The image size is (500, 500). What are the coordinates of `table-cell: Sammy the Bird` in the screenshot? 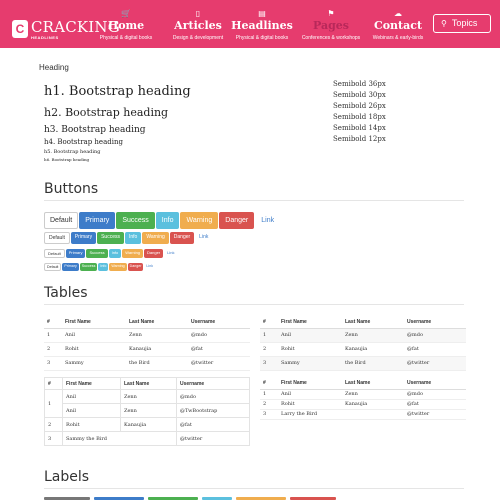 It's located at (119, 438).